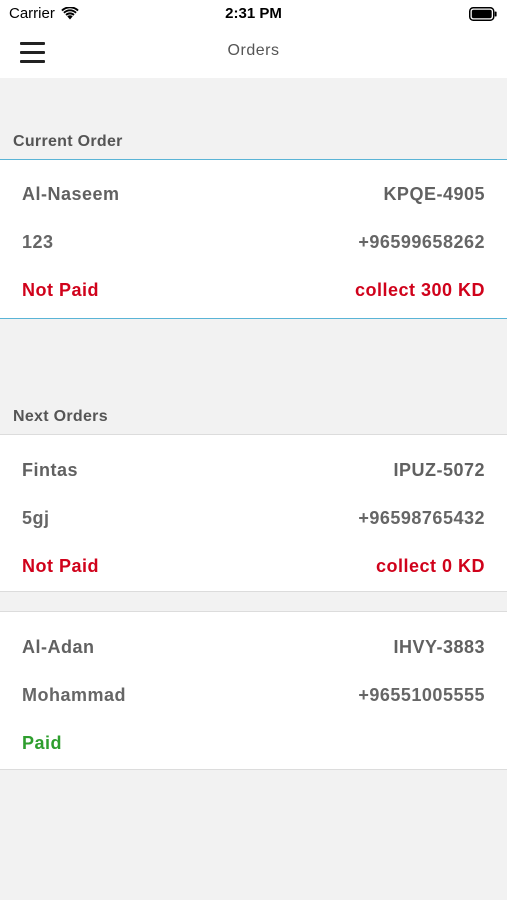  I want to click on order-phone: +96598765432, so click(421, 518).